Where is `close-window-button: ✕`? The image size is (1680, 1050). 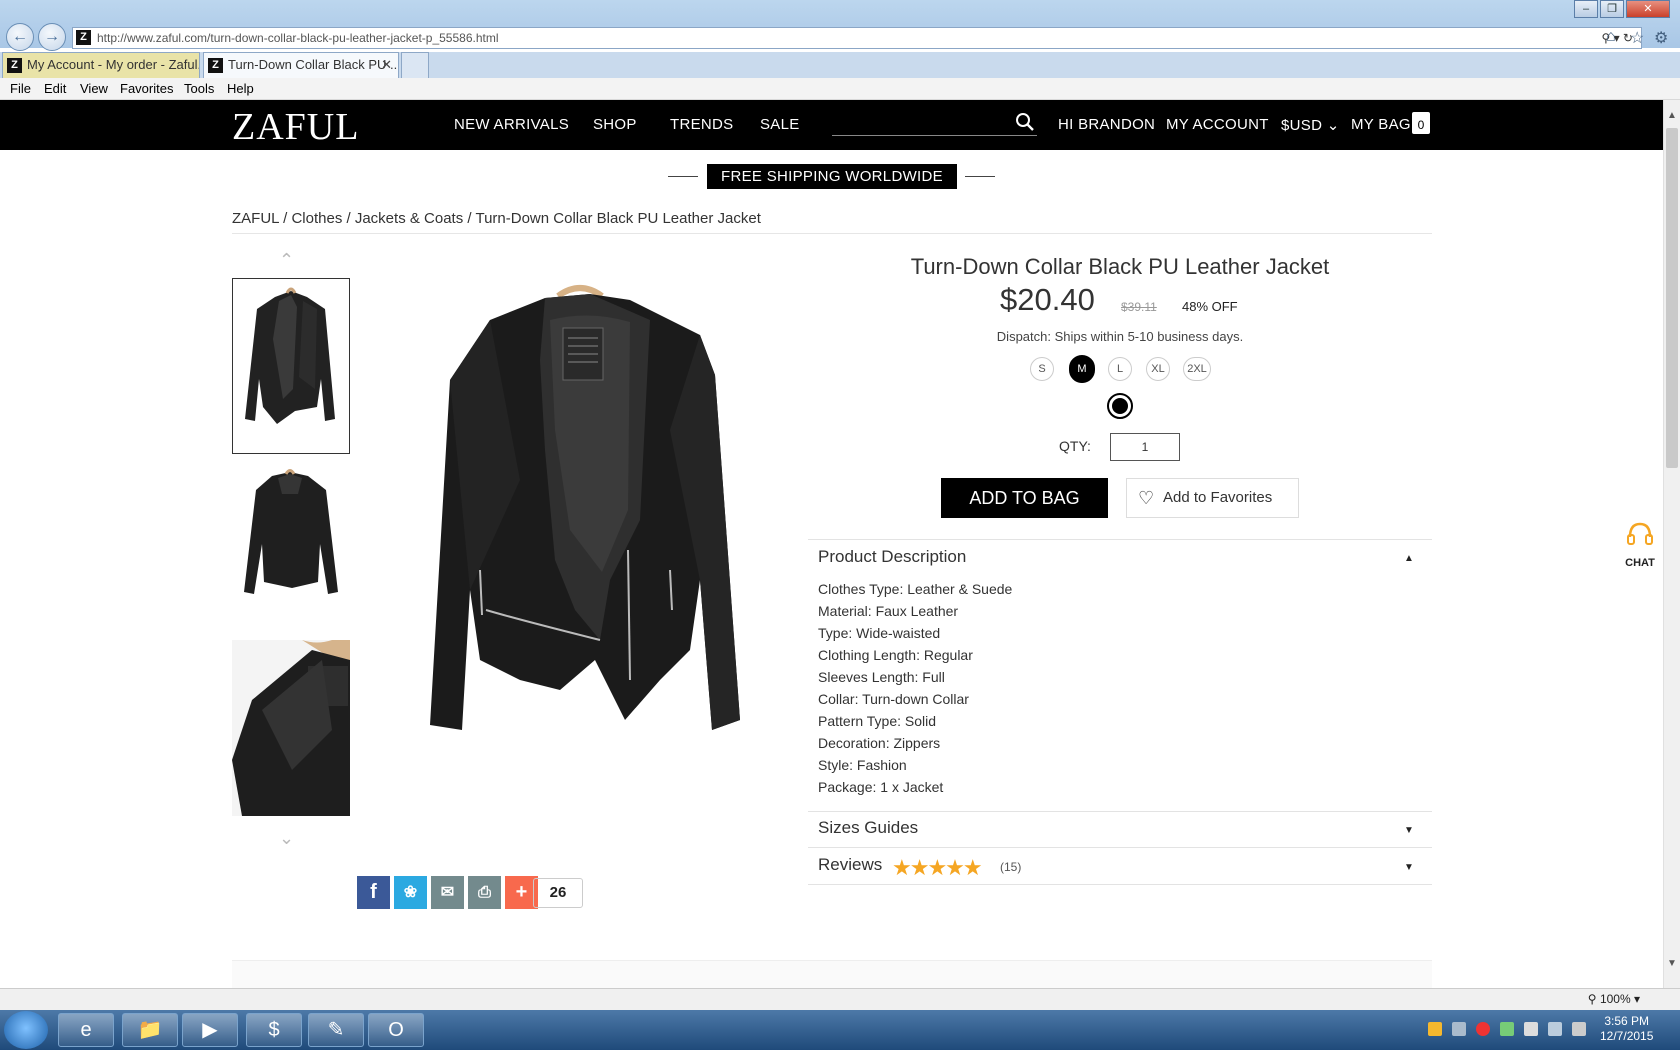 close-window-button: ✕ is located at coordinates (1648, 9).